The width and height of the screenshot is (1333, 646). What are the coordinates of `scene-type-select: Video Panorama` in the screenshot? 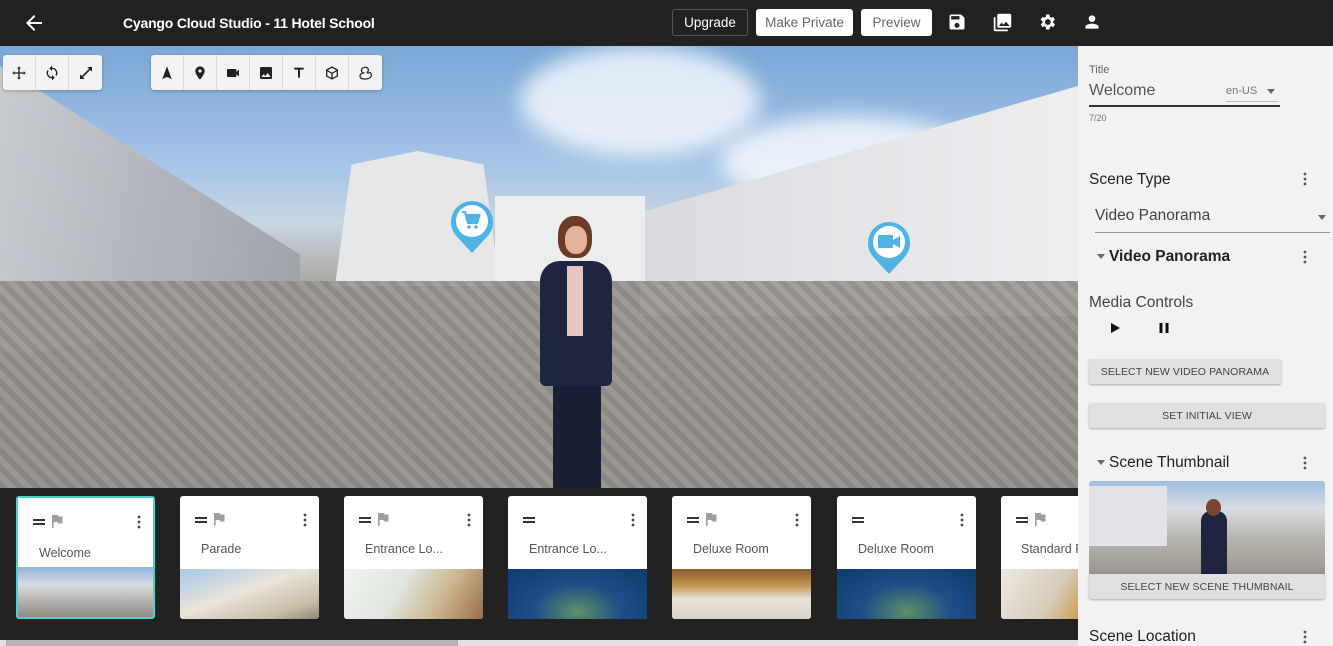 It's located at (1212, 220).